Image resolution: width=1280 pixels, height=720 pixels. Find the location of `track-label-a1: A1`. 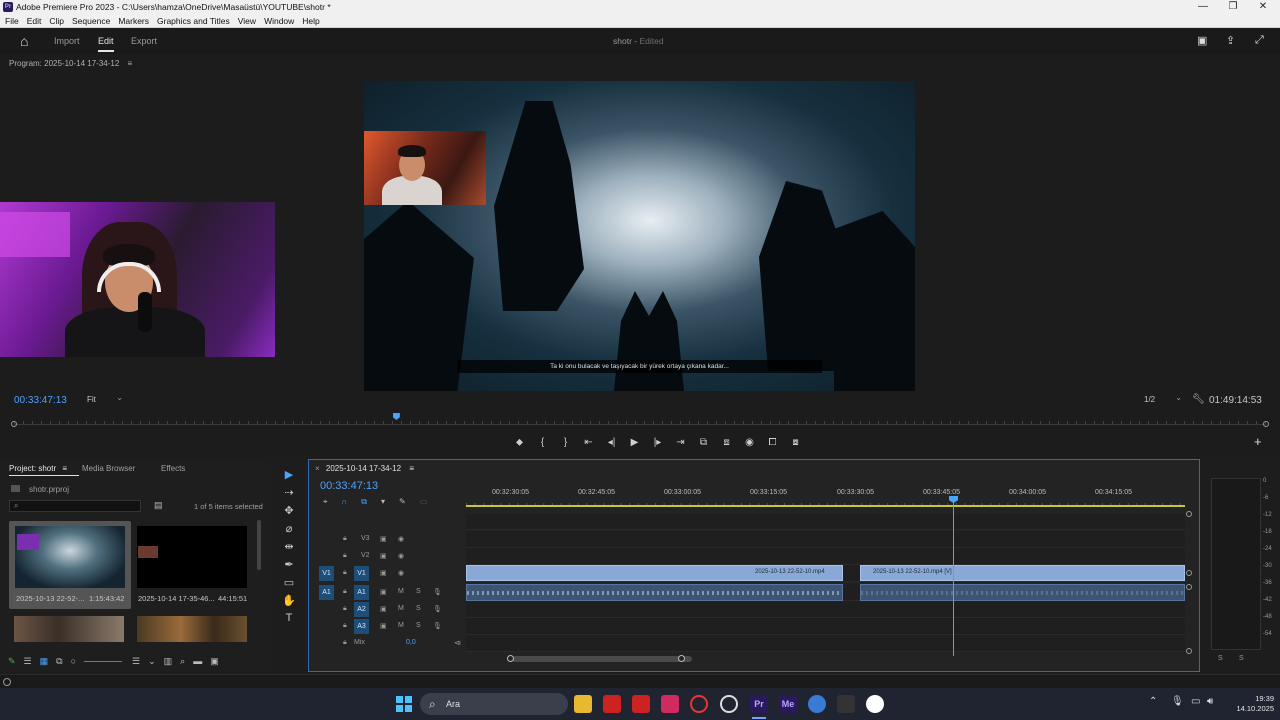

track-label-a1: A1 is located at coordinates (361, 592).